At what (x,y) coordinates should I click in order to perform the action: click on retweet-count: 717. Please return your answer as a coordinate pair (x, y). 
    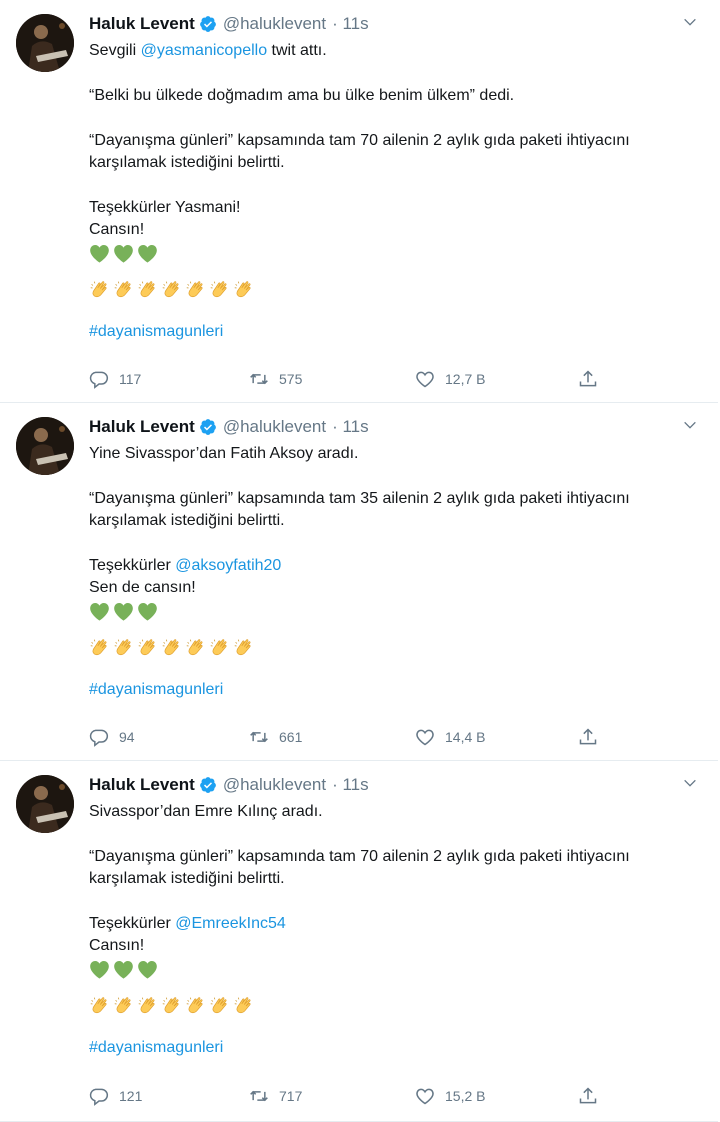
    Looking at the image, I should click on (291, 1096).